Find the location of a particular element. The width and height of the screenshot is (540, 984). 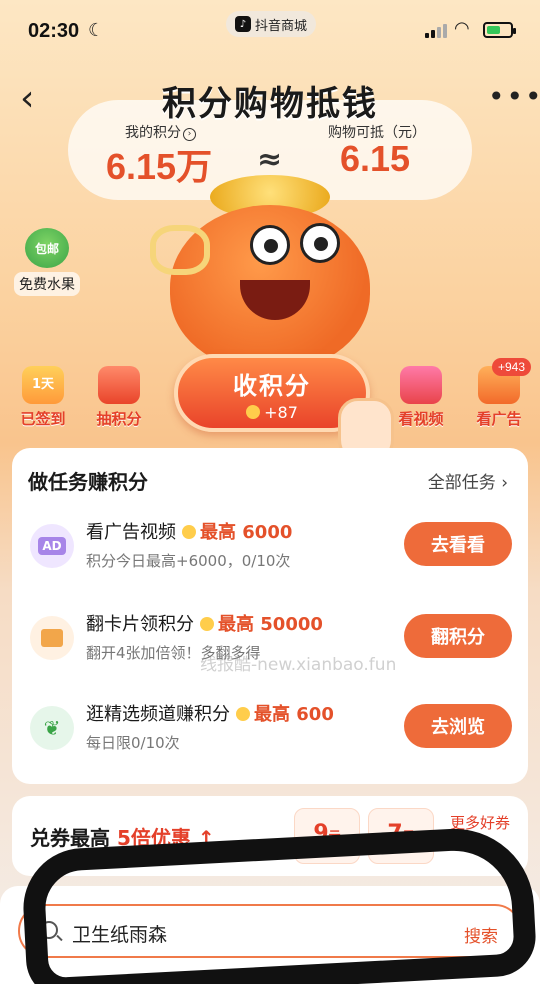

collect-points-label: 收积分 is located at coordinates (272, 386).